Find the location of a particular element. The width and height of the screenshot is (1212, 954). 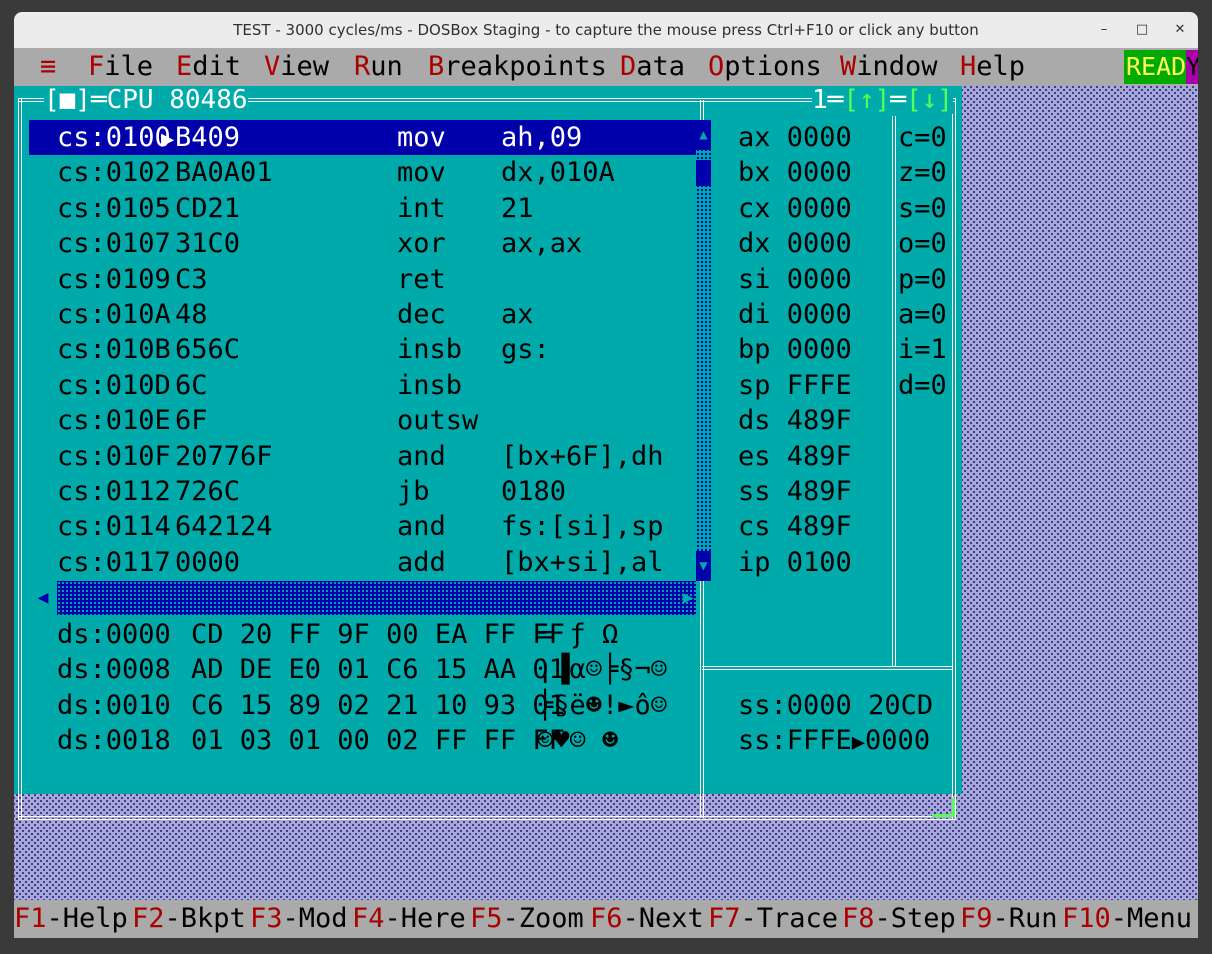

register-bx: bx 0000 is located at coordinates (818, 172).